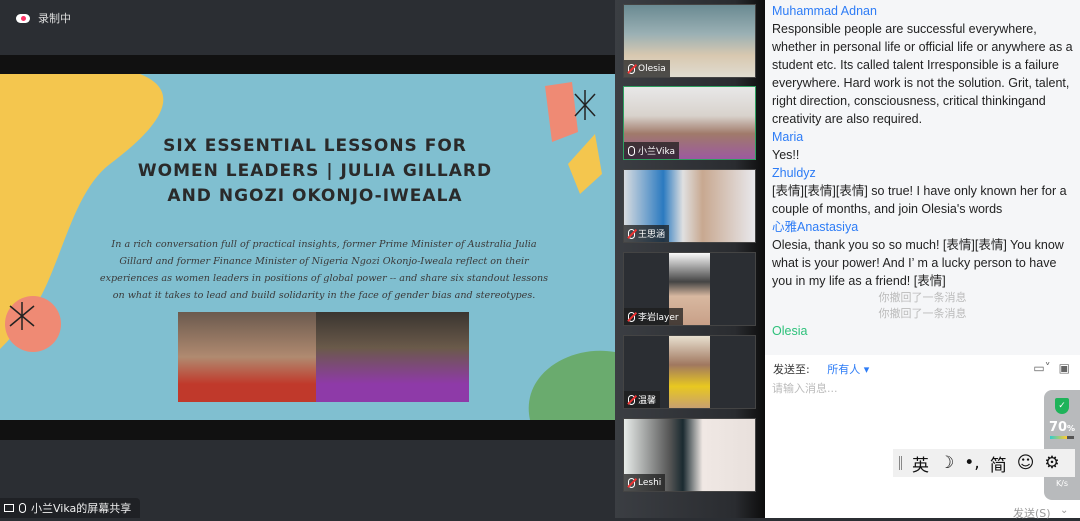  Describe the element at coordinates (9, 508) in the screenshot. I see `screen-share-icon` at that location.